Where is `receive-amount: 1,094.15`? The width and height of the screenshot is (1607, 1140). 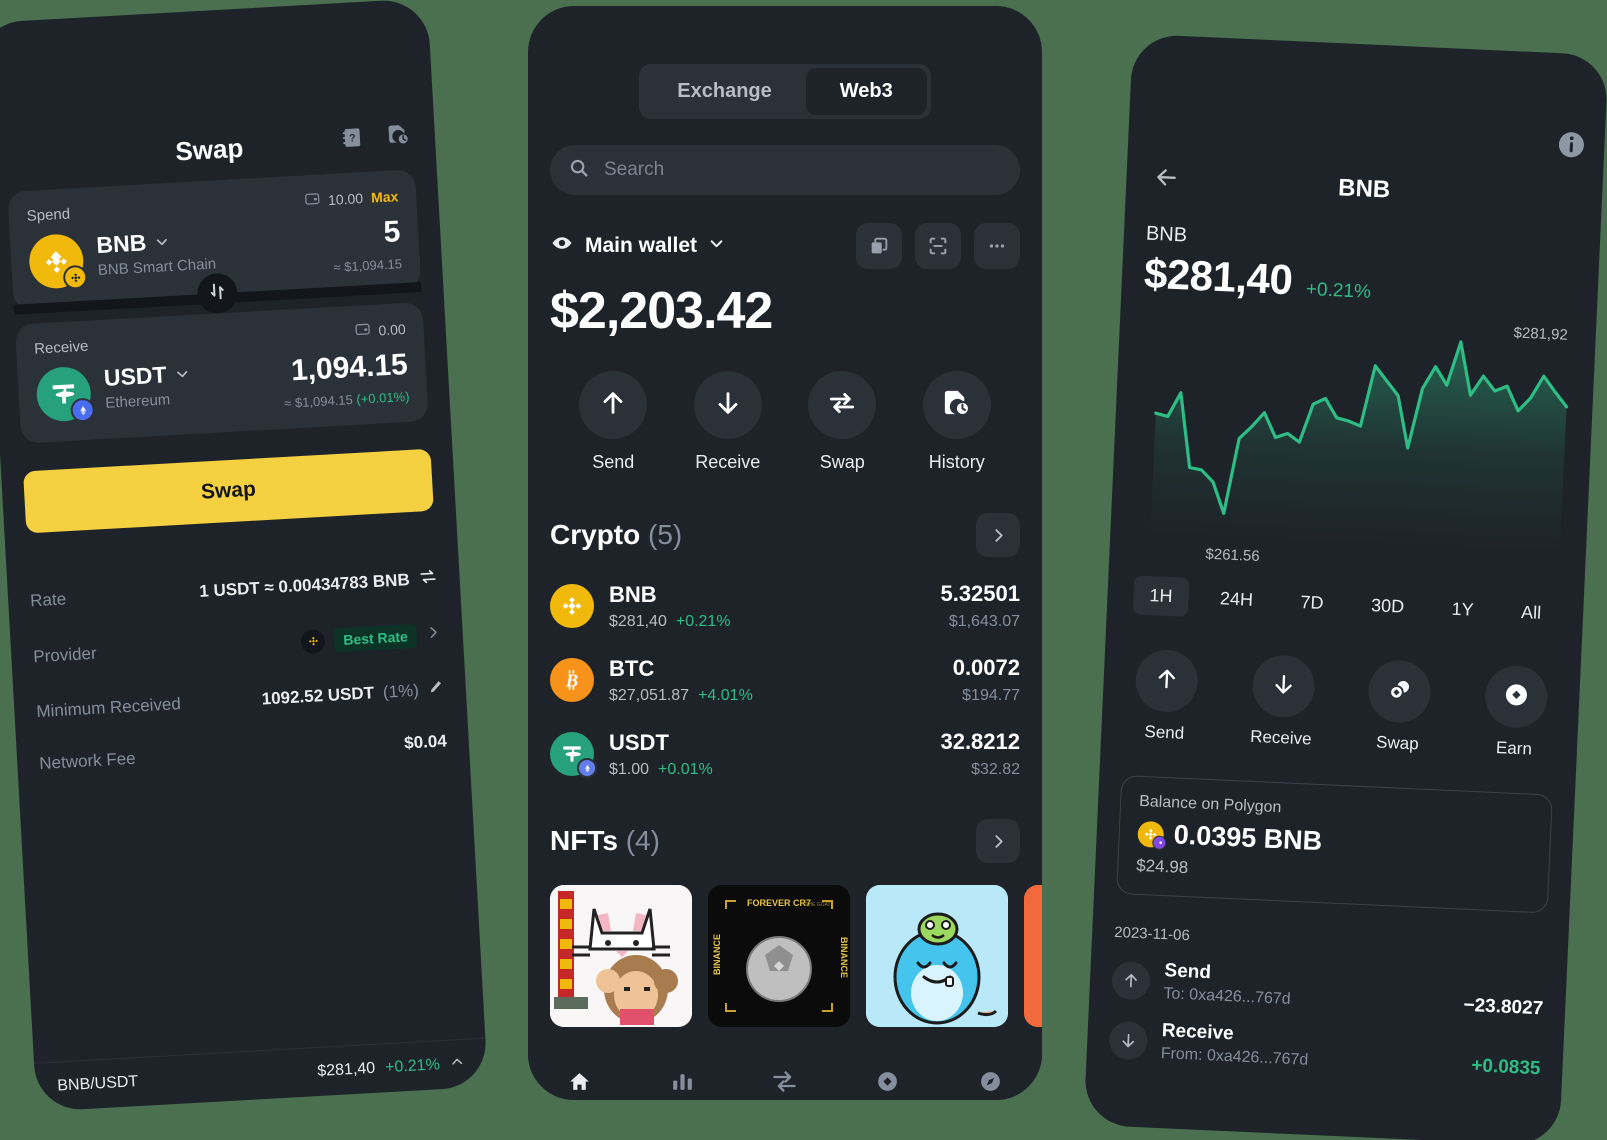
receive-amount: 1,094.15 is located at coordinates (345, 368).